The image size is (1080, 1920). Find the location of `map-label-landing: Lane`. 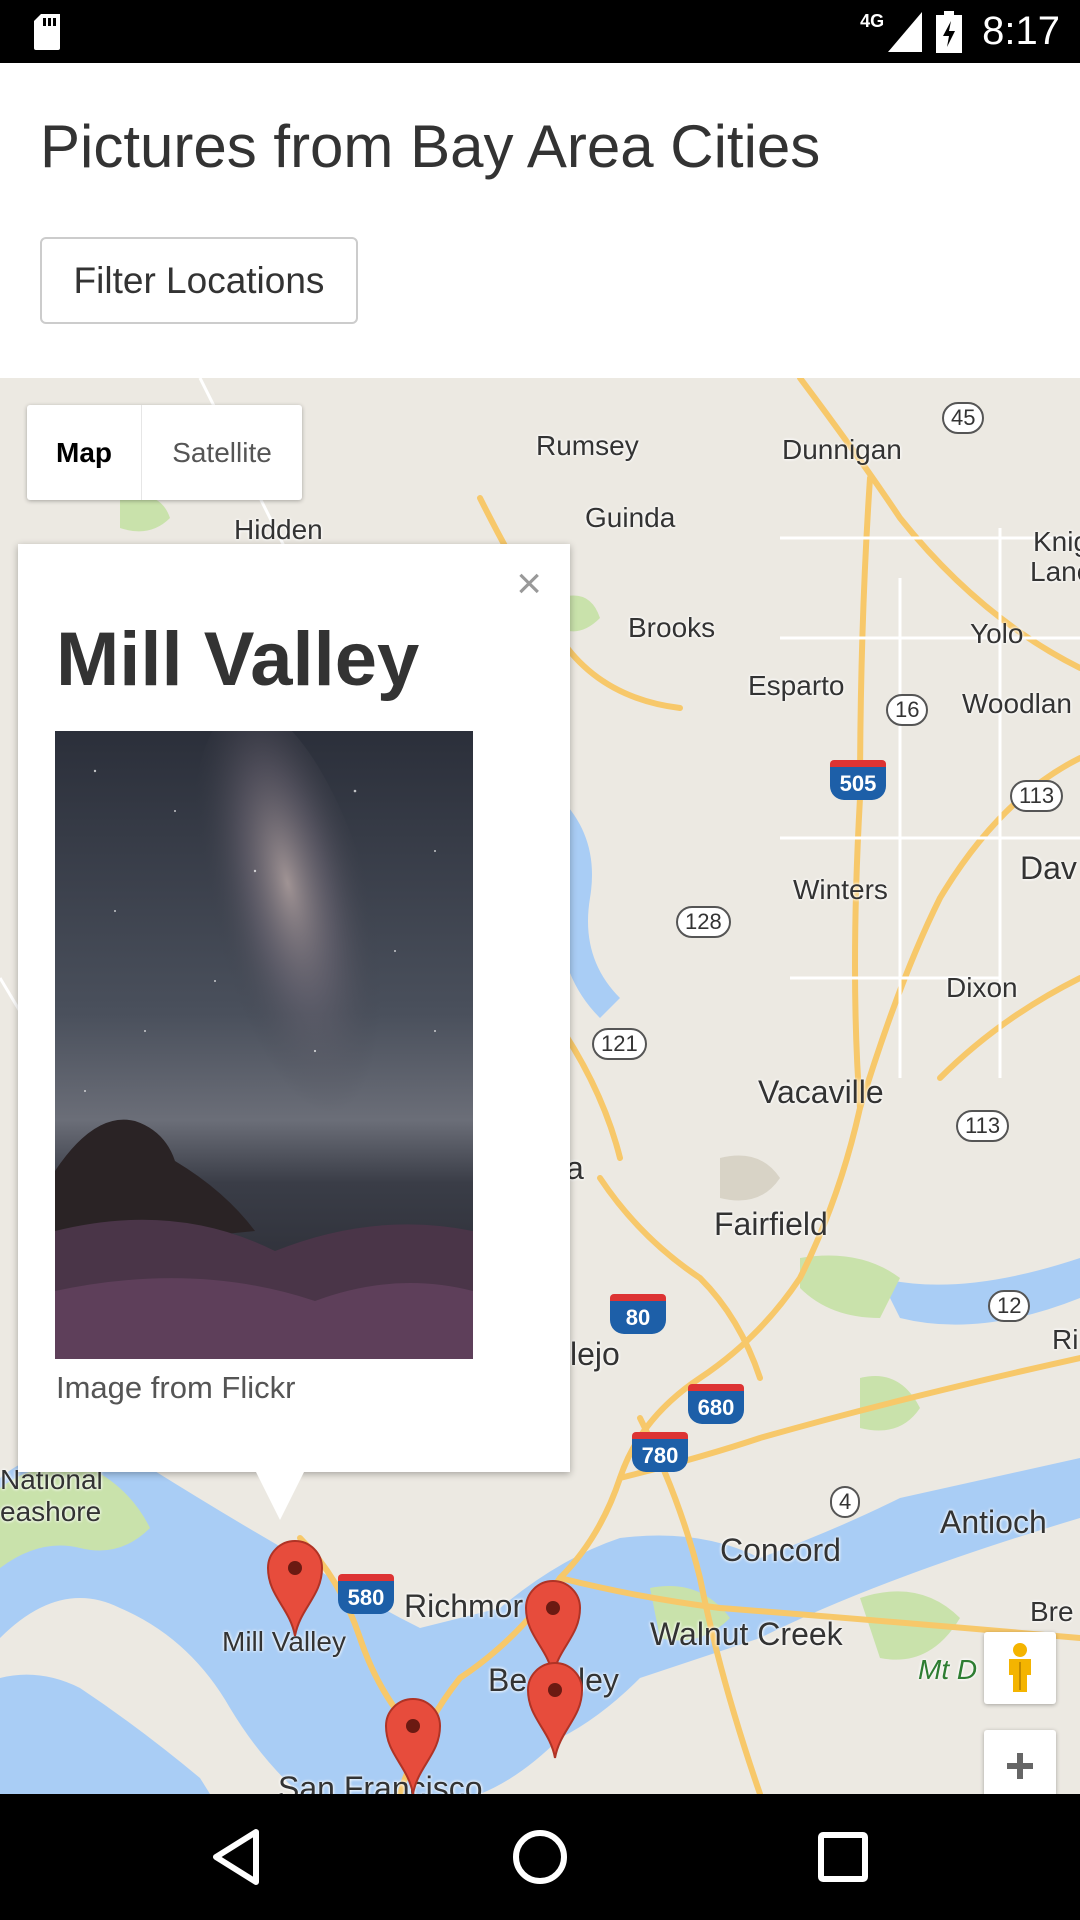

map-label-landing: Lane is located at coordinates (1055, 571).